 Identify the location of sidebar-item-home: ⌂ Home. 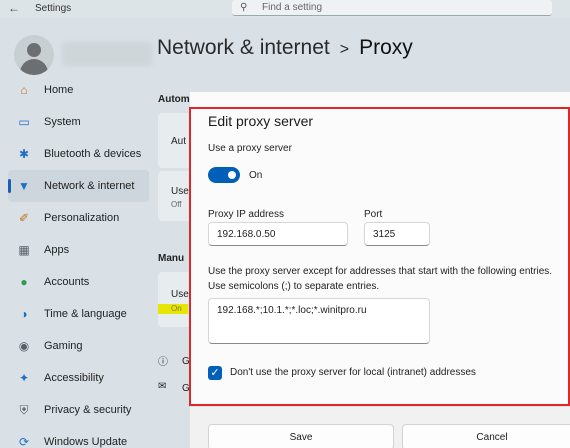
(77, 90).